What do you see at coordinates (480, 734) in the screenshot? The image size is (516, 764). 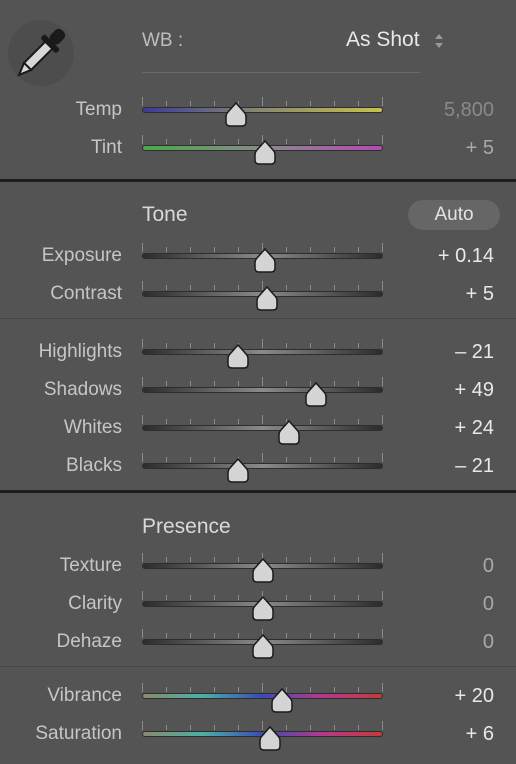 I see `saturation-value: + 6` at bounding box center [480, 734].